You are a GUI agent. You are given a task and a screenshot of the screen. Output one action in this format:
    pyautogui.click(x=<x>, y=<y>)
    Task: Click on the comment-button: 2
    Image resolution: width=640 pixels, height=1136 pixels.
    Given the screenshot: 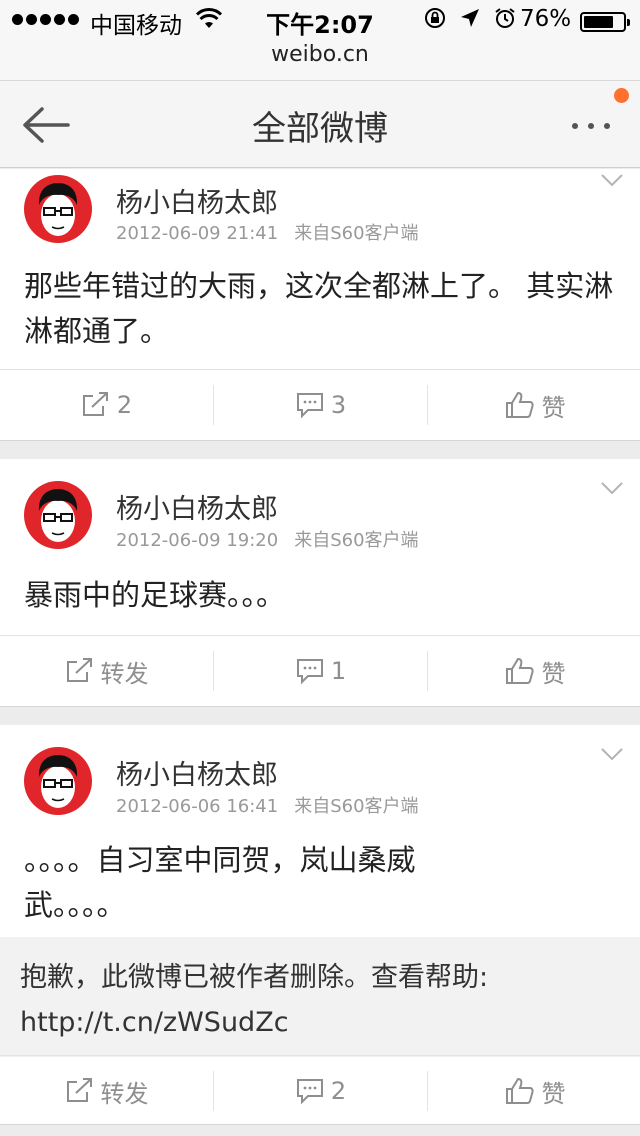 What is the action you would take?
    pyautogui.click(x=320, y=1091)
    